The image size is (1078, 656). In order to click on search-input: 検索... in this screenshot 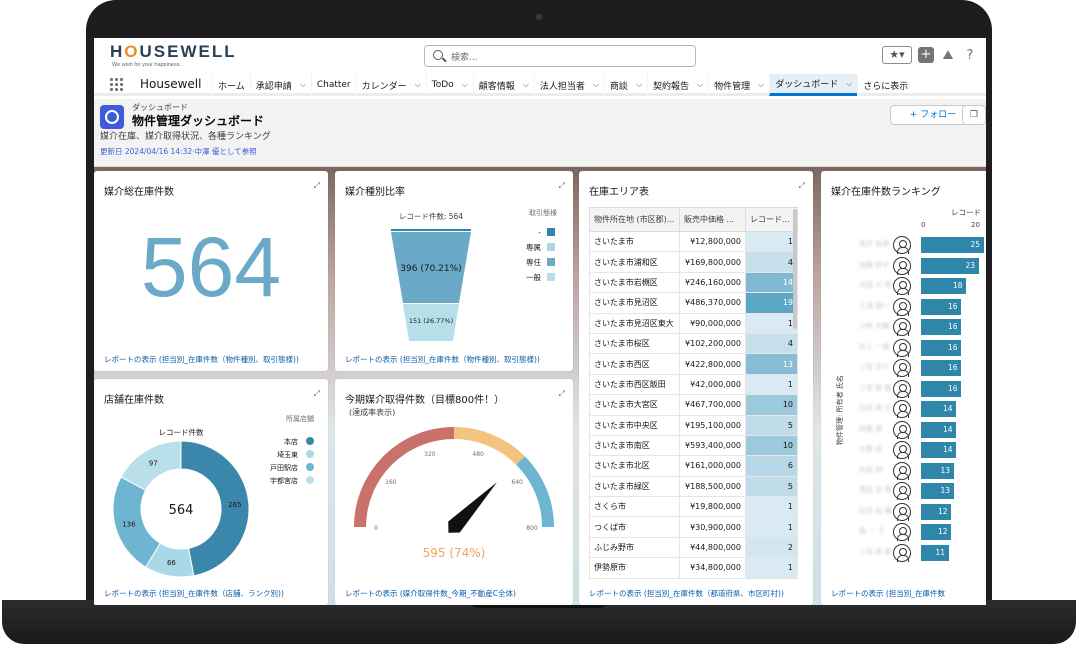, I will do `click(560, 56)`.